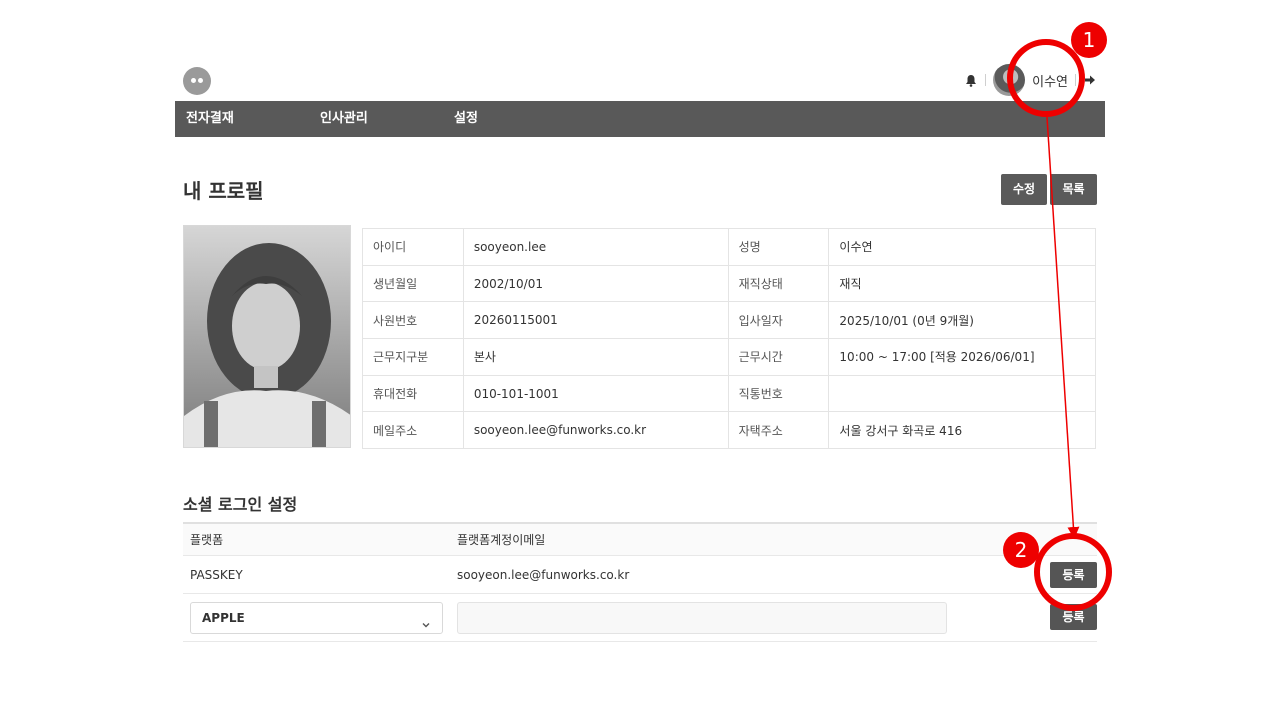 This screenshot has height=720, width=1280. What do you see at coordinates (1073, 189) in the screenshot?
I see `list-button: 목록` at bounding box center [1073, 189].